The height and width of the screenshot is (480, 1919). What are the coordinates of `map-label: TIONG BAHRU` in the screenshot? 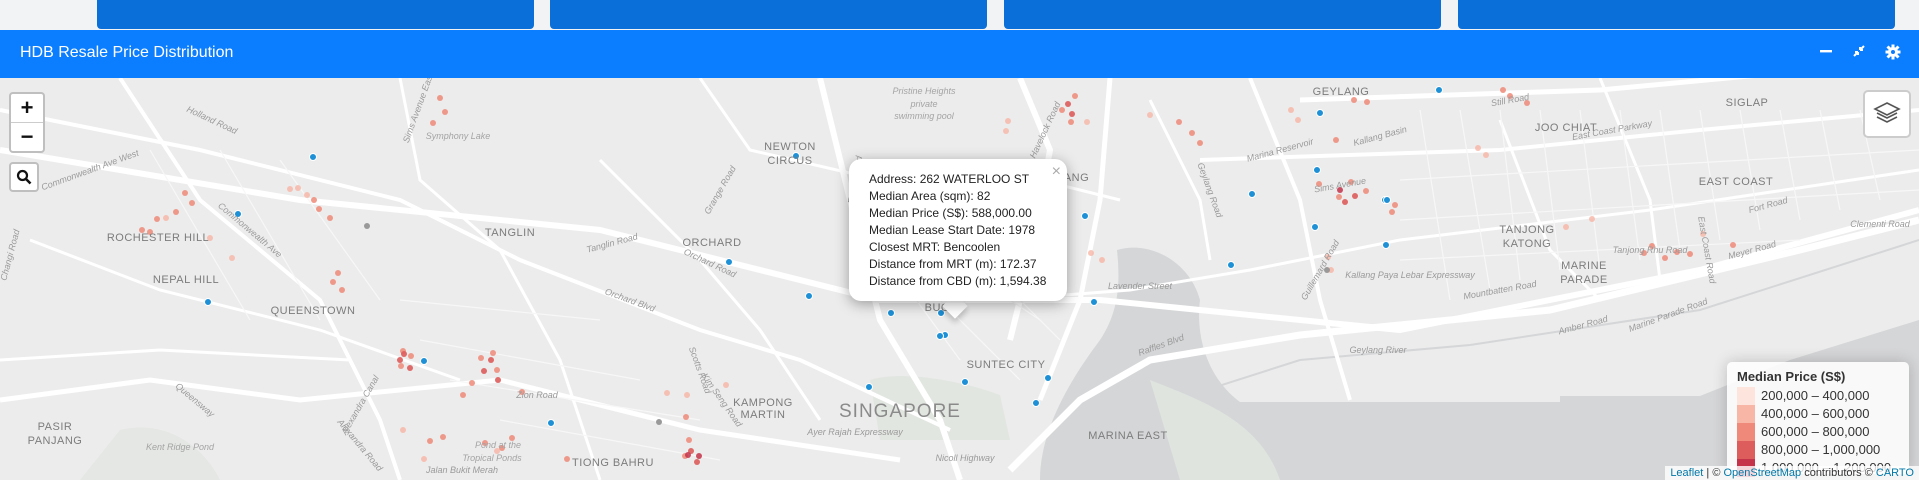 It's located at (613, 463).